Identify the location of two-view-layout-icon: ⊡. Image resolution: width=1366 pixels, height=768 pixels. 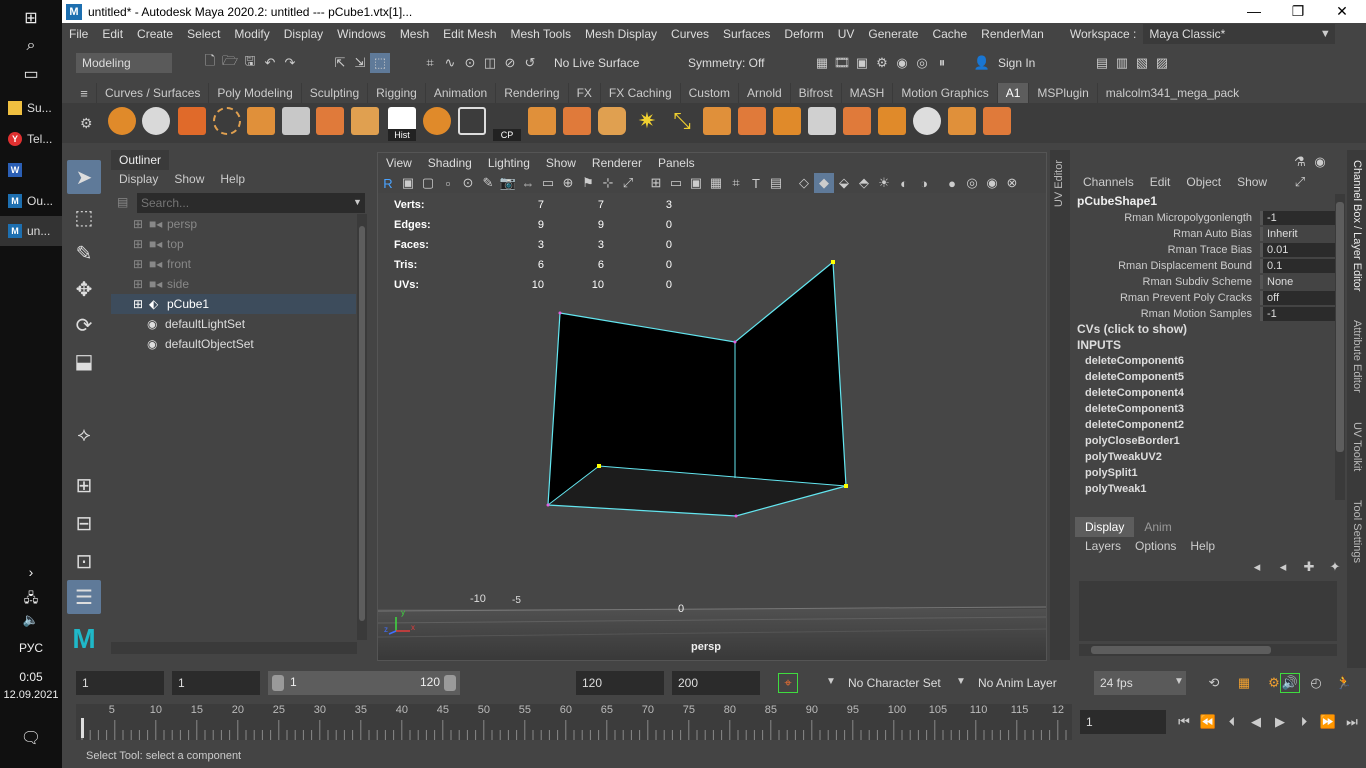
(84, 561).